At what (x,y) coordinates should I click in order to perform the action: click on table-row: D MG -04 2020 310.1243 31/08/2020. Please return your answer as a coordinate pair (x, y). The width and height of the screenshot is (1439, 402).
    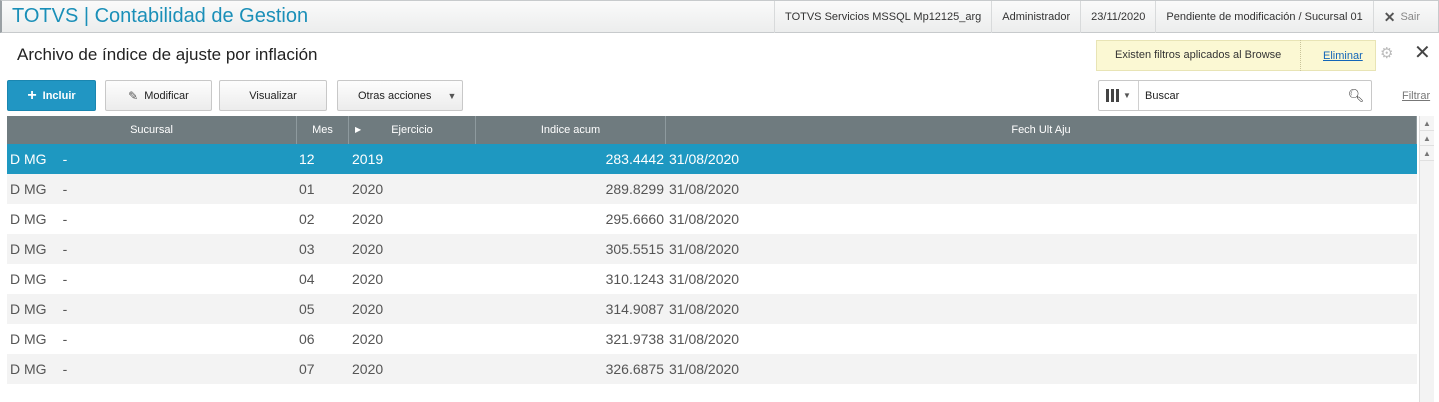
    Looking at the image, I should click on (712, 279).